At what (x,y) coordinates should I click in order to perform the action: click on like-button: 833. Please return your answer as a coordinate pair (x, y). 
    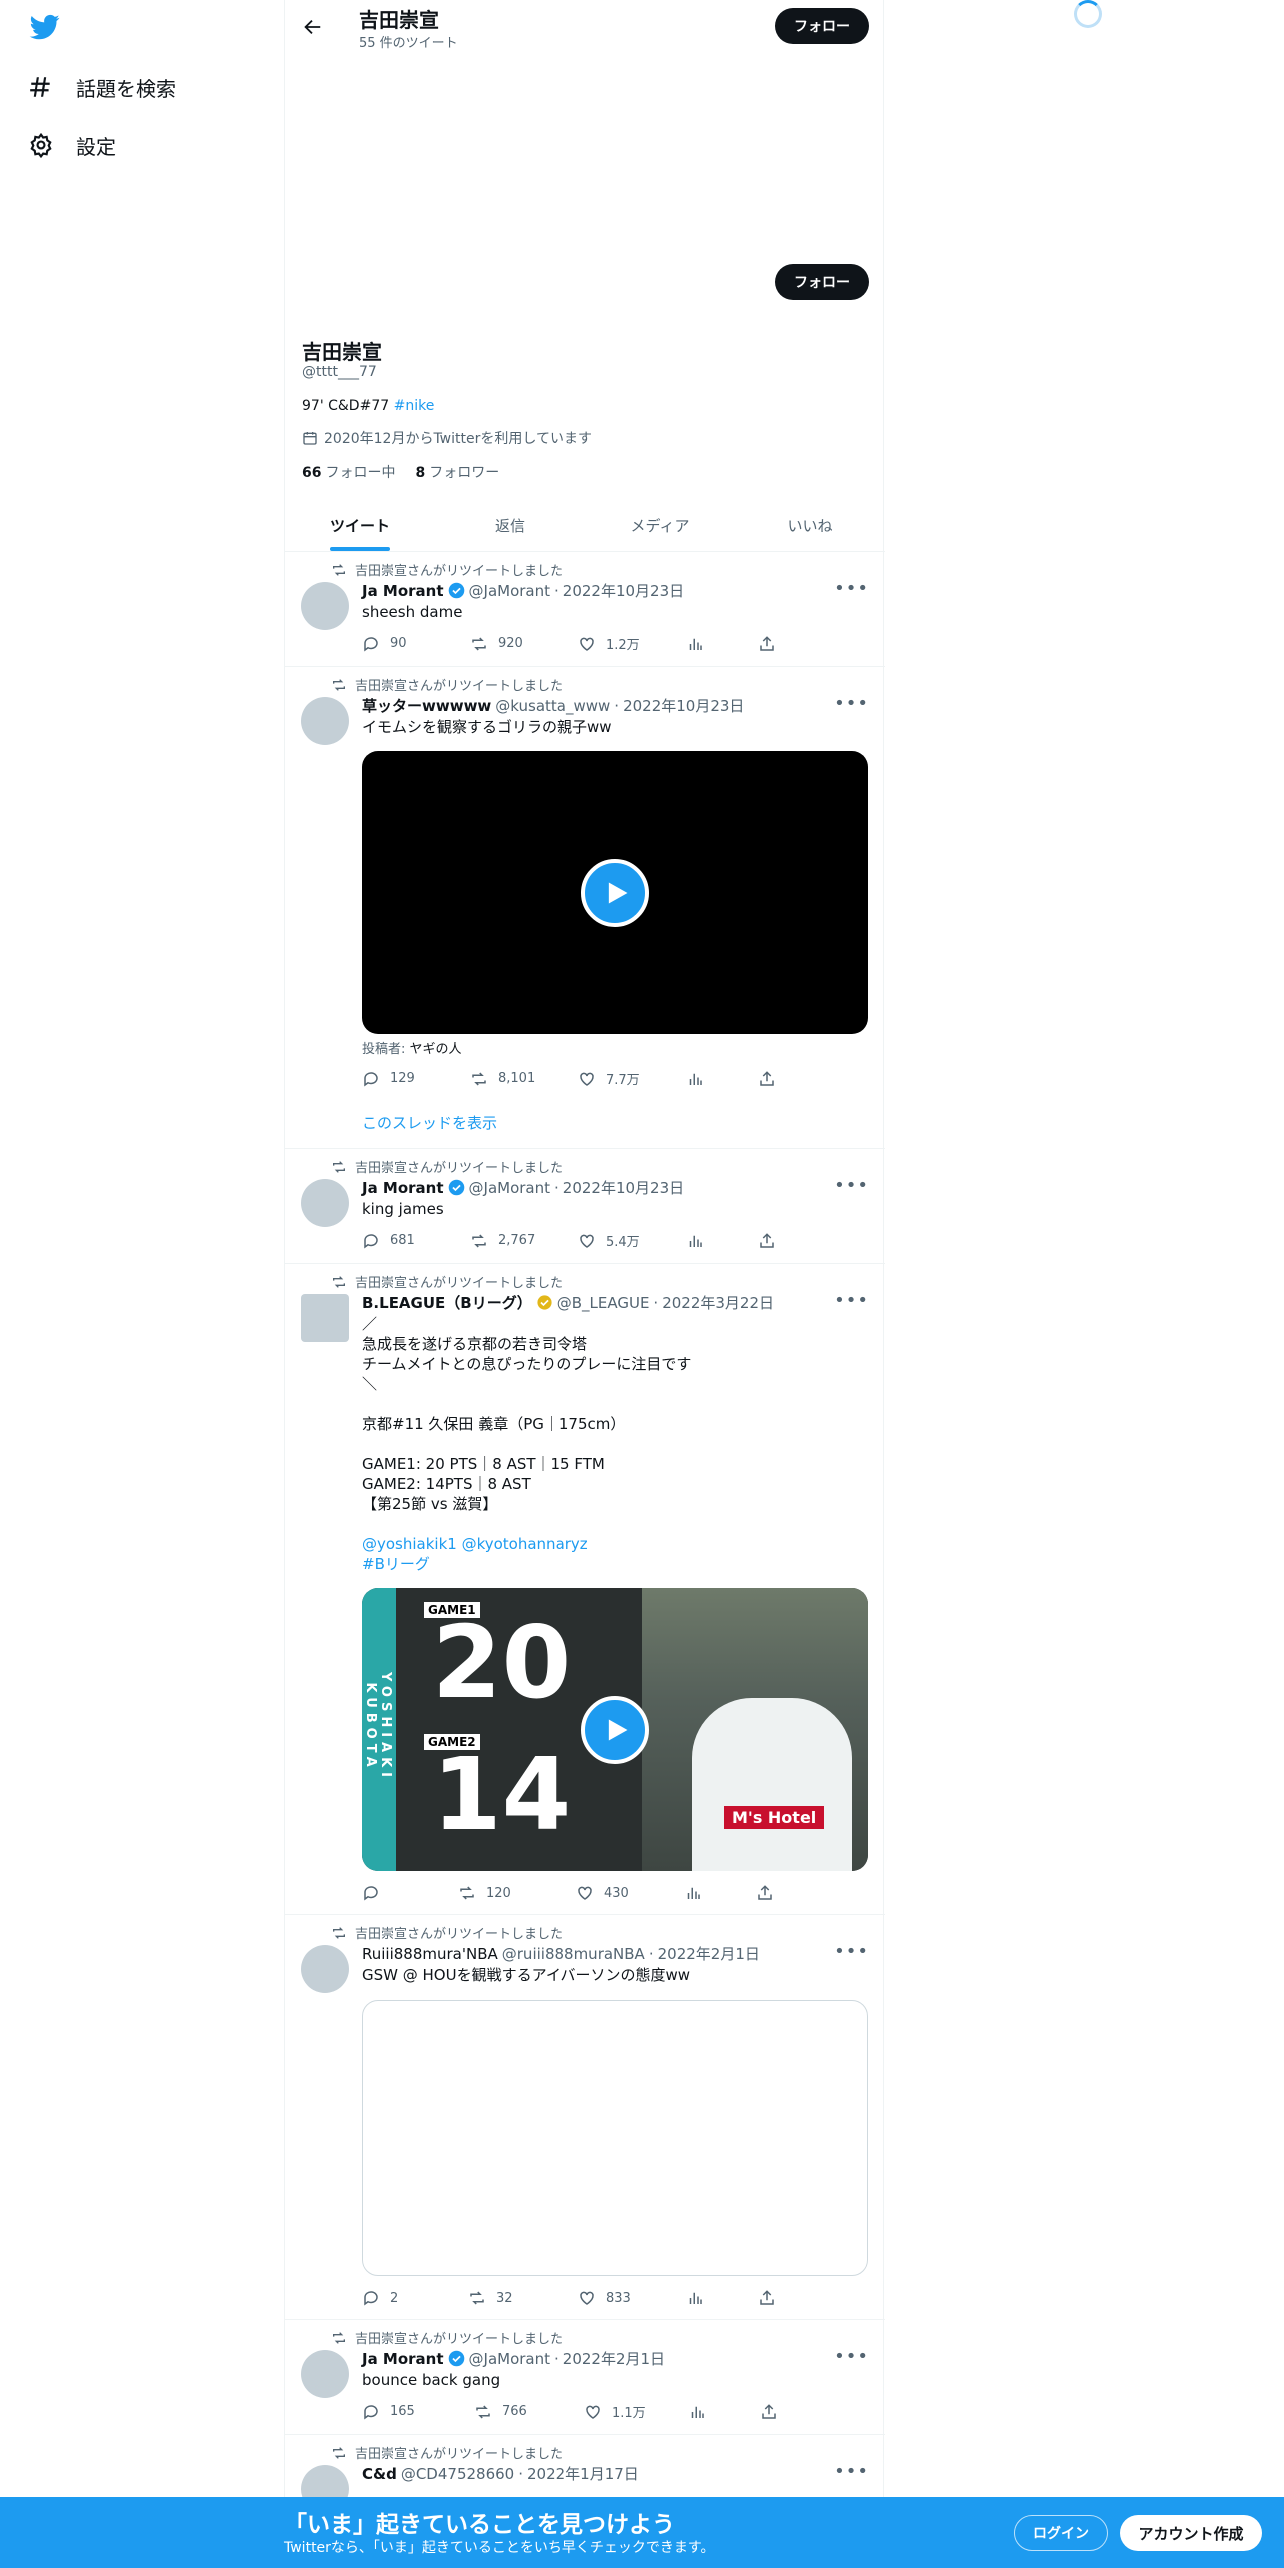
    Looking at the image, I should click on (632, 2298).